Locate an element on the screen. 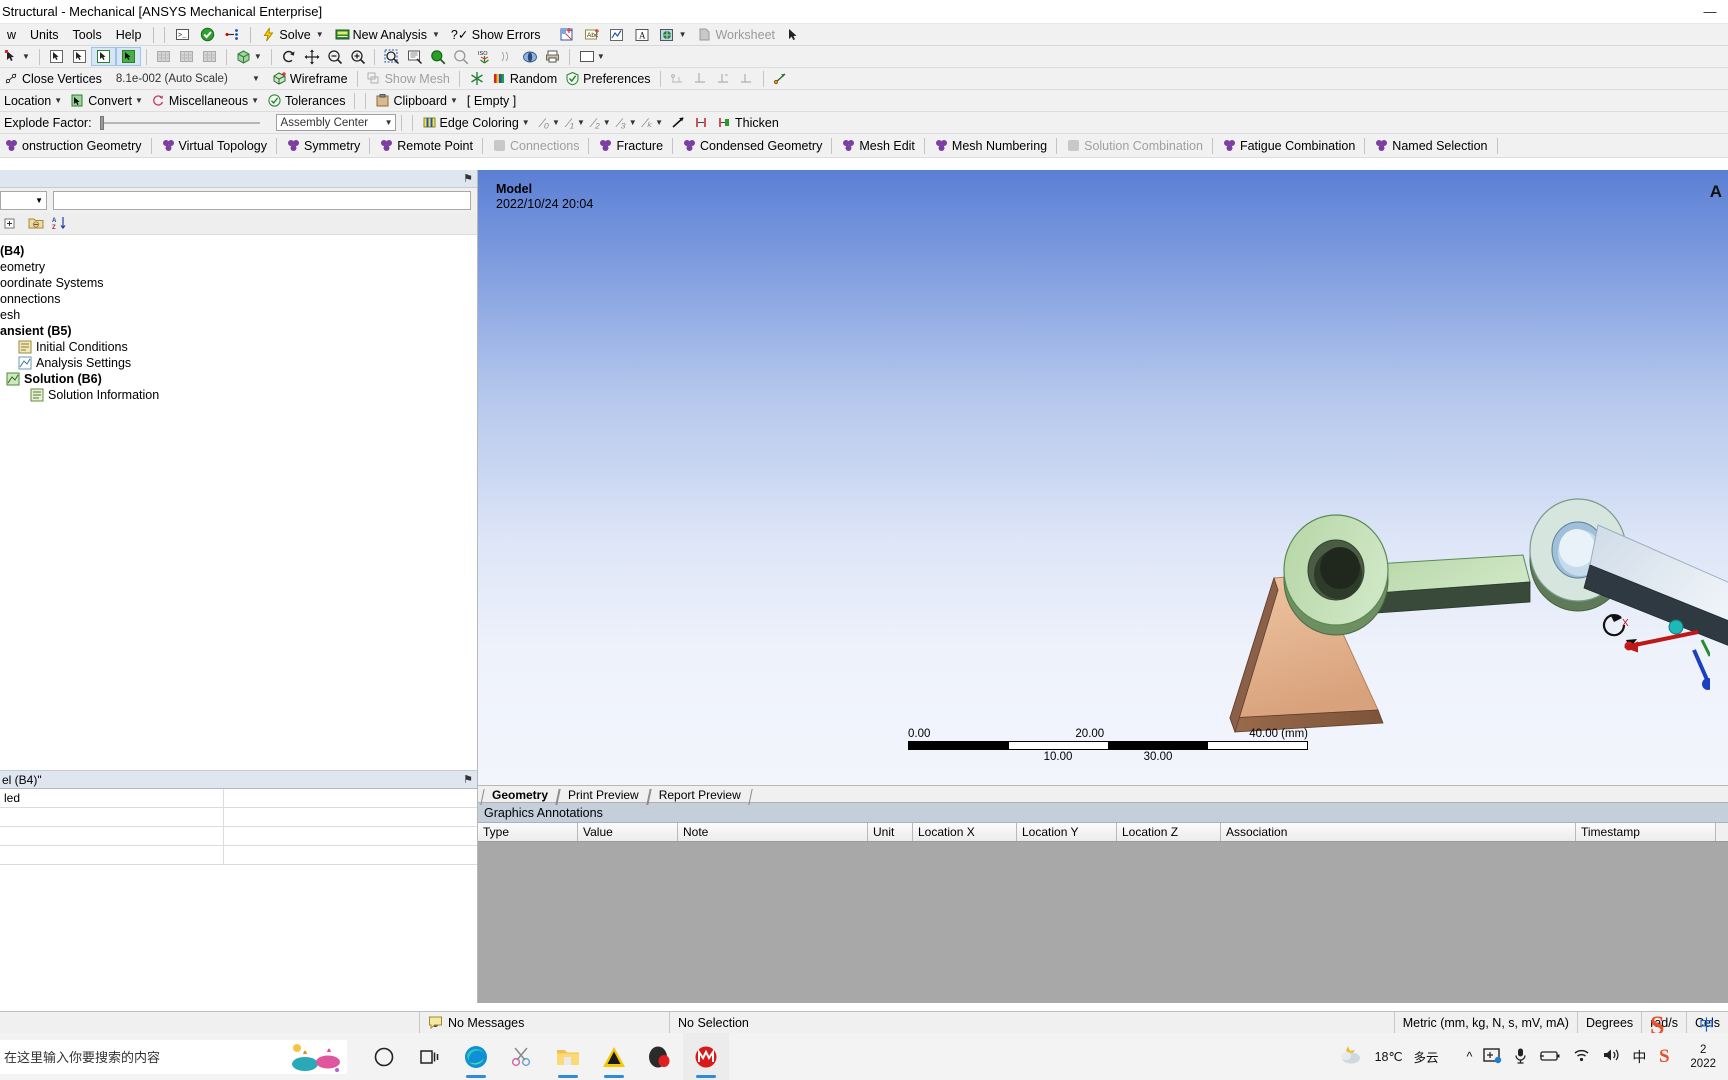 The height and width of the screenshot is (1080, 1728). clipboard-button: Clipboard ▼ is located at coordinates (416, 100).